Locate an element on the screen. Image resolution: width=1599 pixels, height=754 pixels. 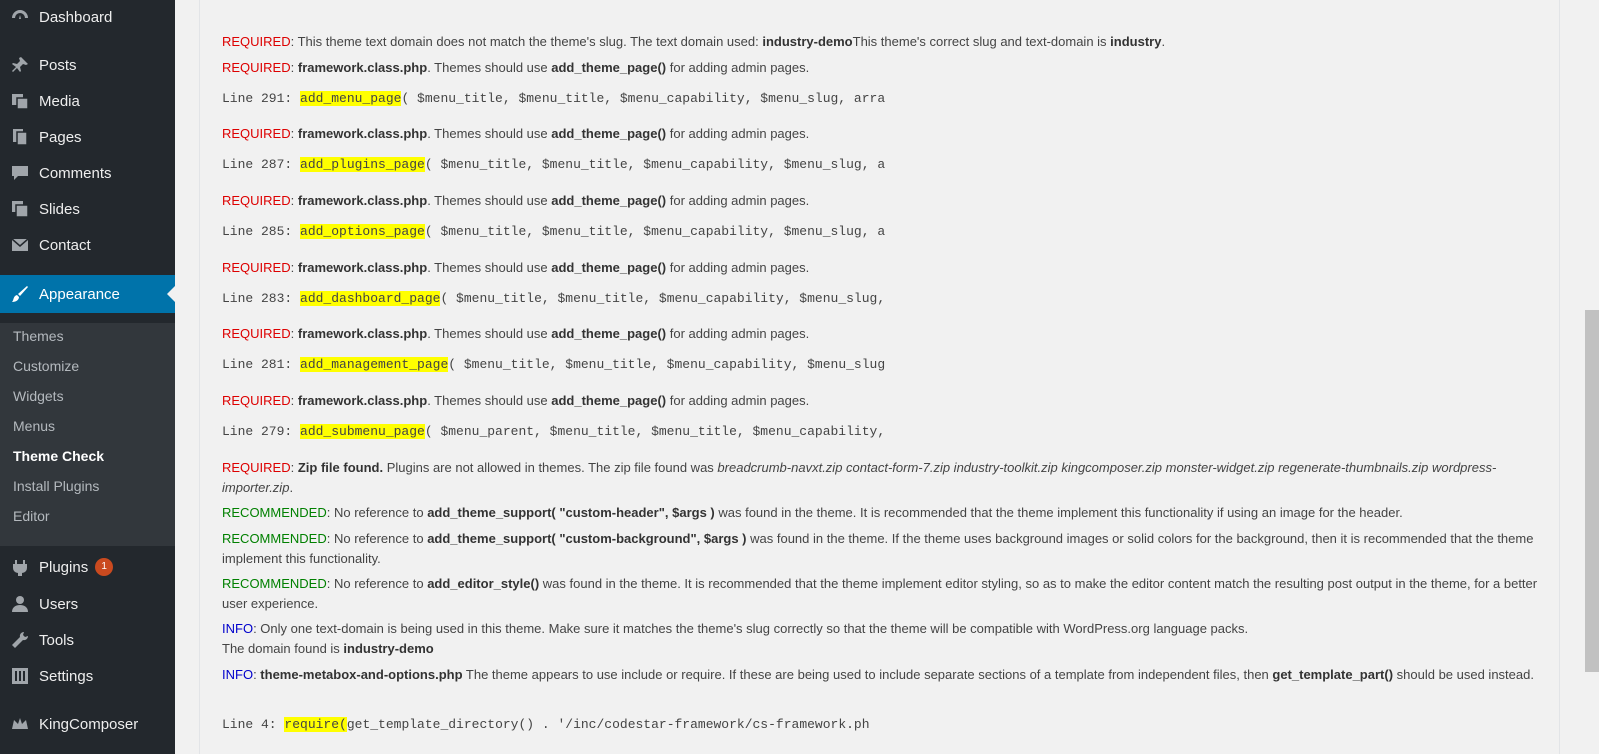
menu-appearance-label: Appearance is located at coordinates (79, 294).